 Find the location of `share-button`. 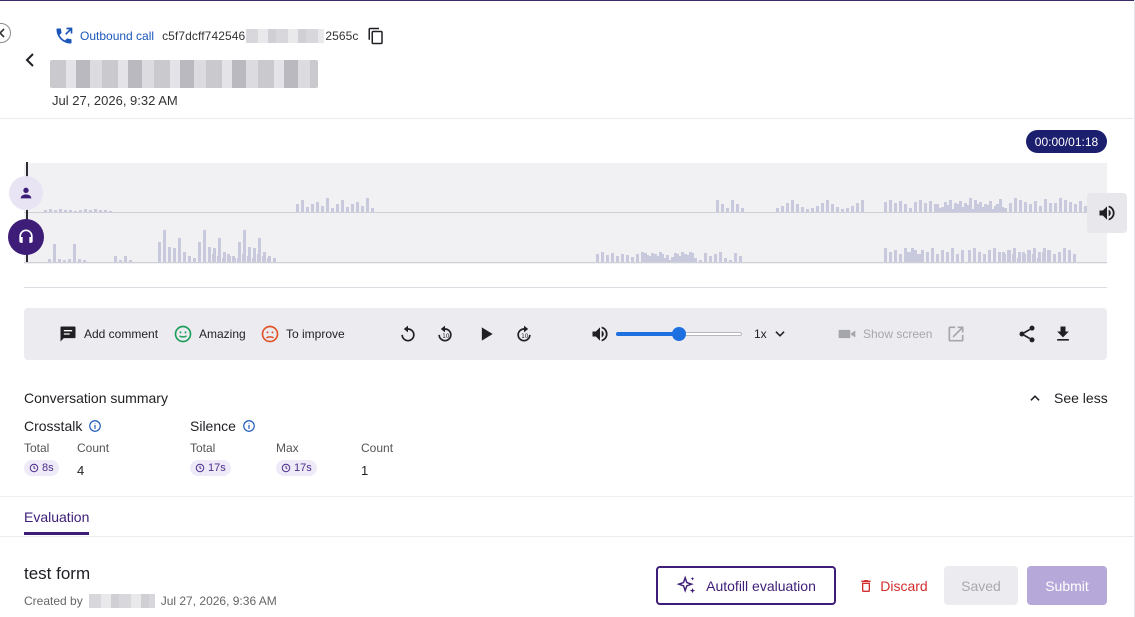

share-button is located at coordinates (1027, 334).